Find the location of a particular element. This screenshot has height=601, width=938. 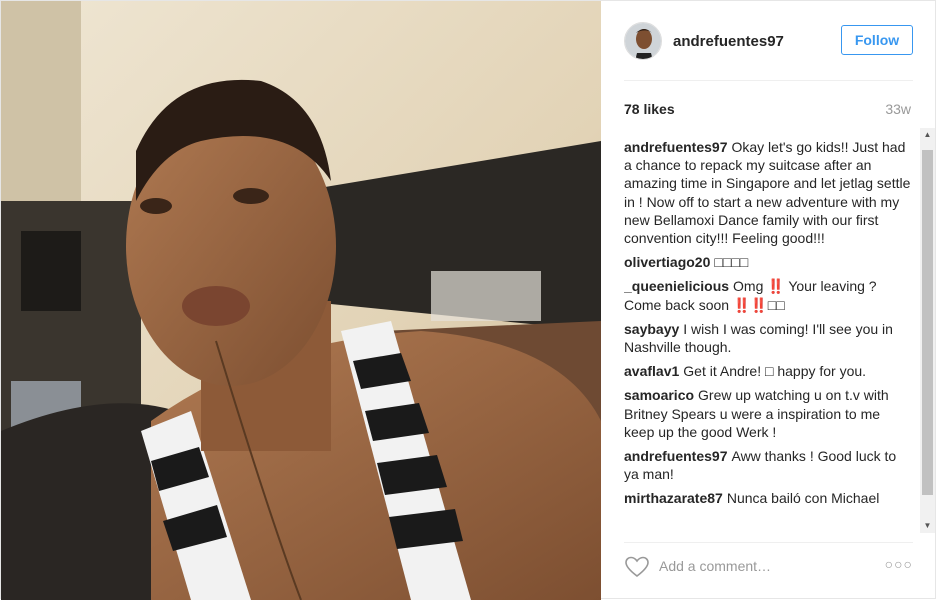

likes-count: 78 likes is located at coordinates (649, 109).